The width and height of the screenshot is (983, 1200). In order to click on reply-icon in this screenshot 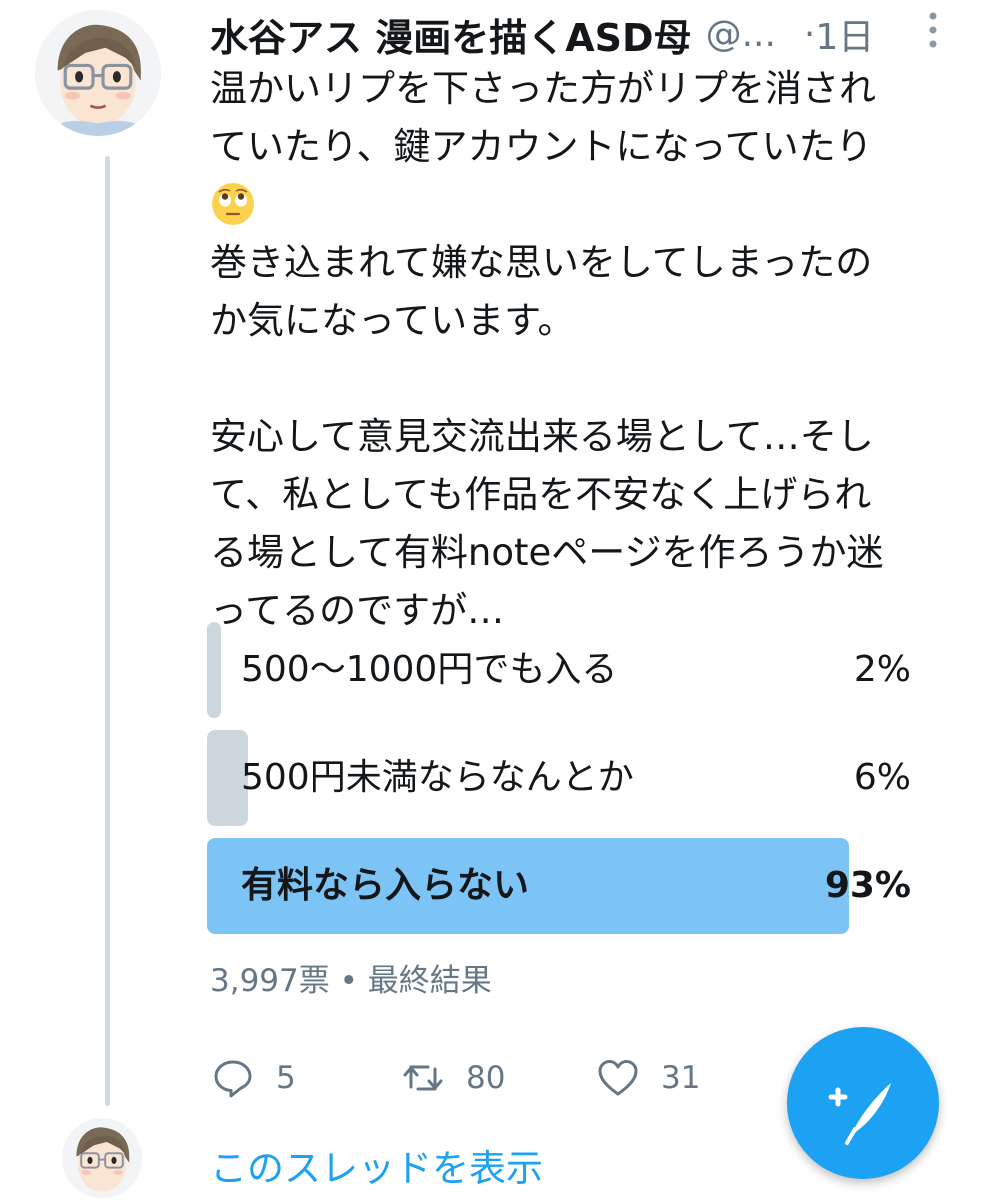, I will do `click(233, 1079)`.